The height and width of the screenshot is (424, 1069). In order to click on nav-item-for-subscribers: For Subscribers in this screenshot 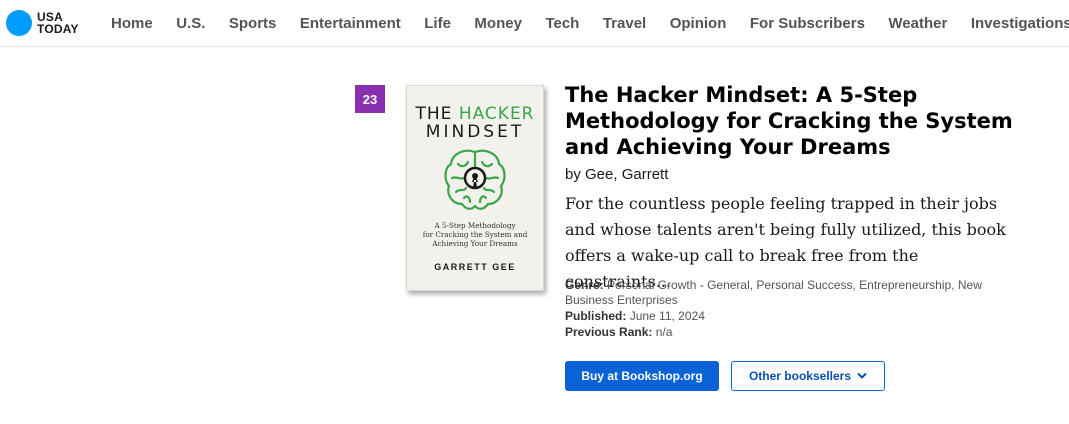, I will do `click(807, 23)`.